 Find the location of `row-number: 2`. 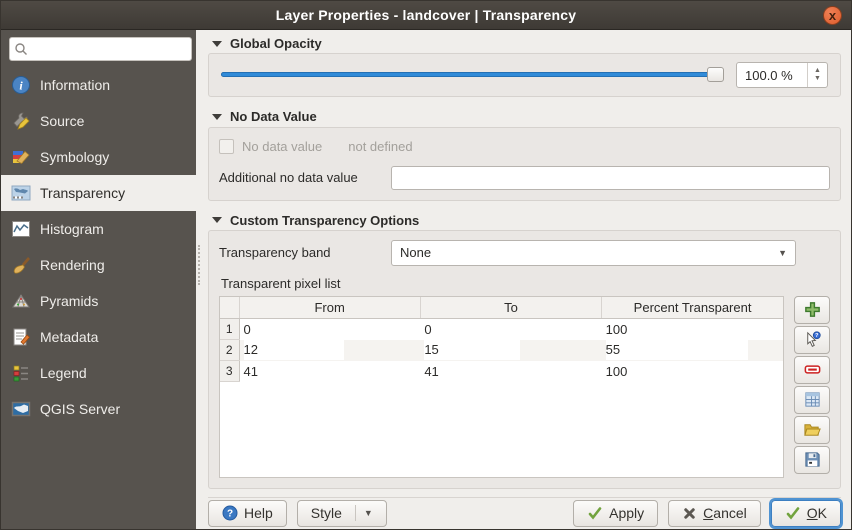

row-number: 2 is located at coordinates (230, 350).